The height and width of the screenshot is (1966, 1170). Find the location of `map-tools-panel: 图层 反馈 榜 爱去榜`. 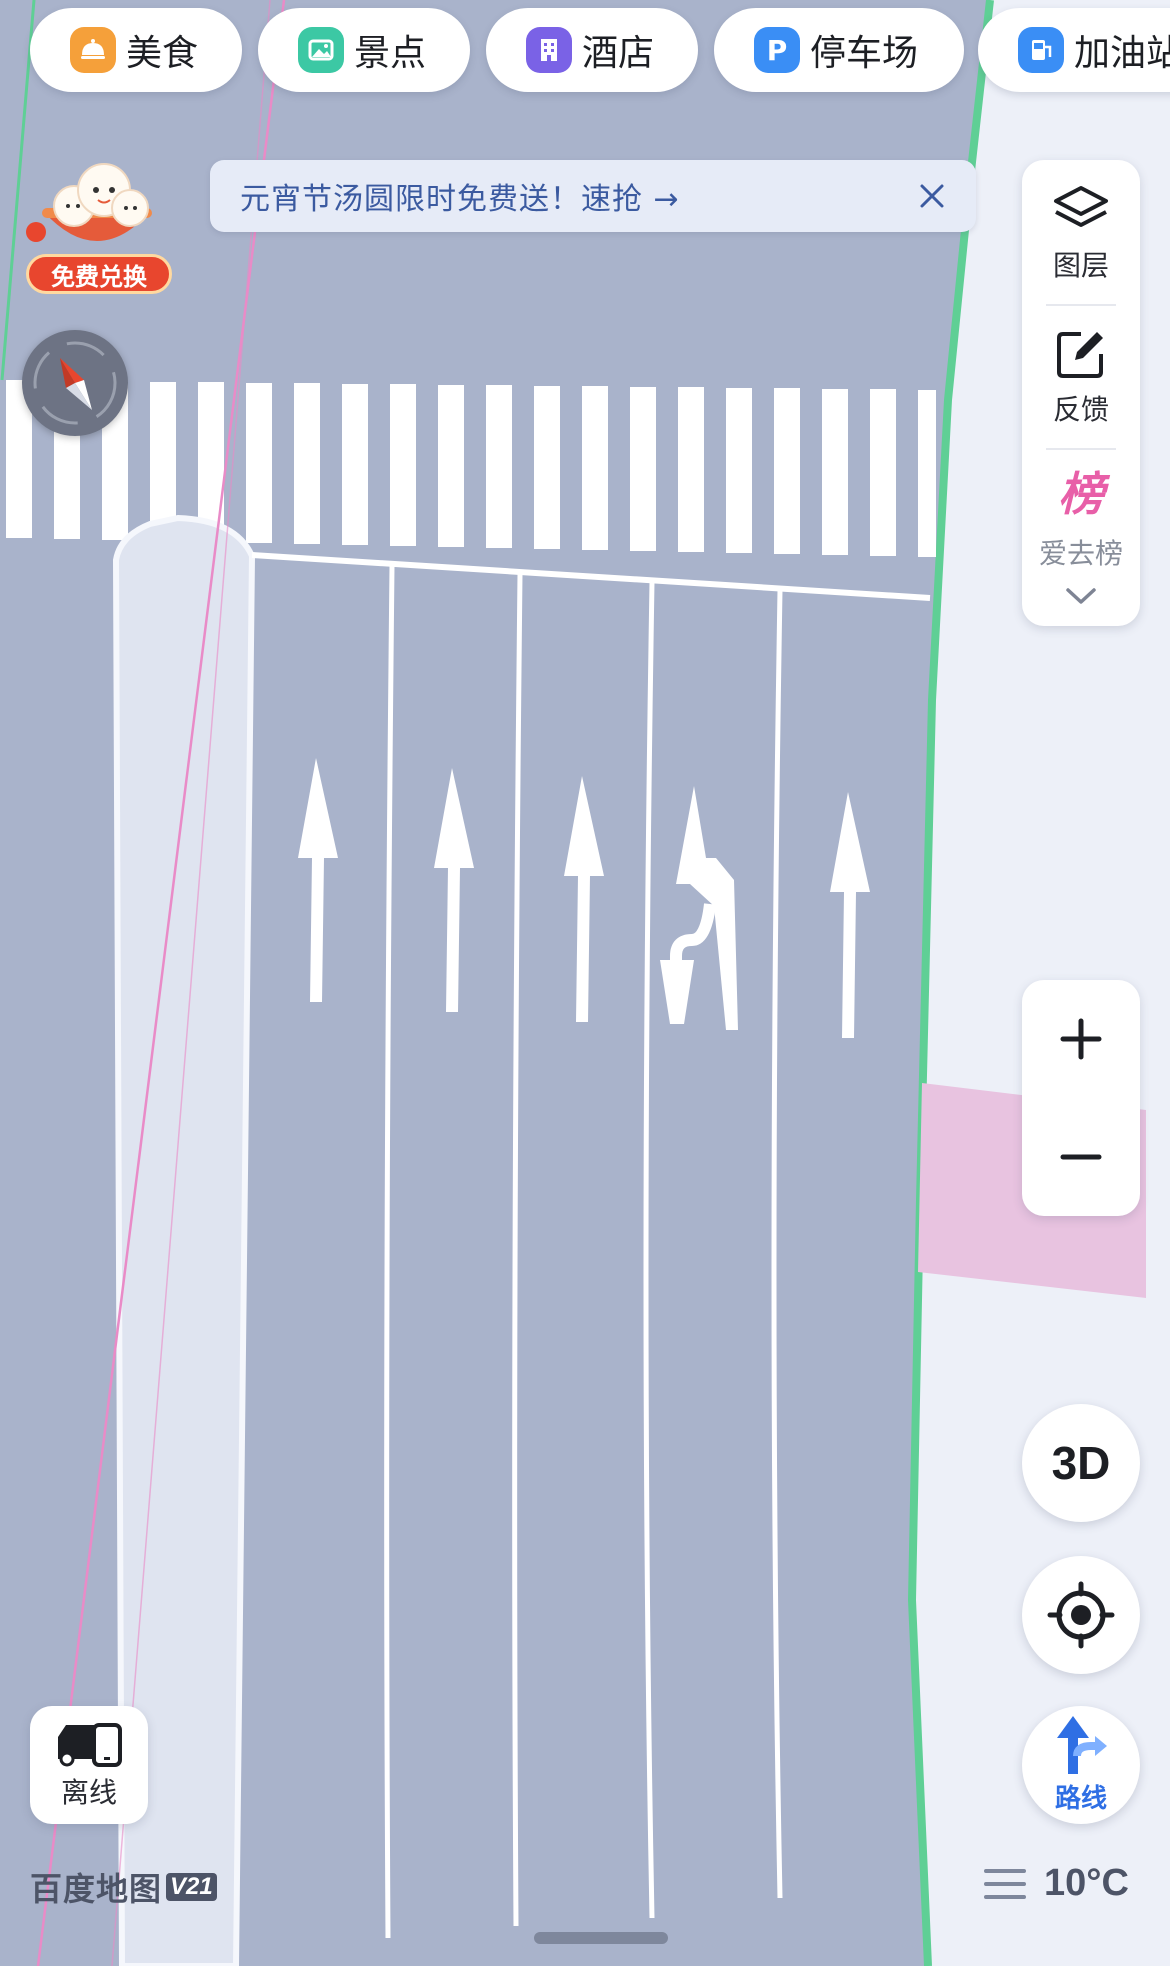

map-tools-panel: 图层 反馈 榜 爱去榜 is located at coordinates (1081, 393).